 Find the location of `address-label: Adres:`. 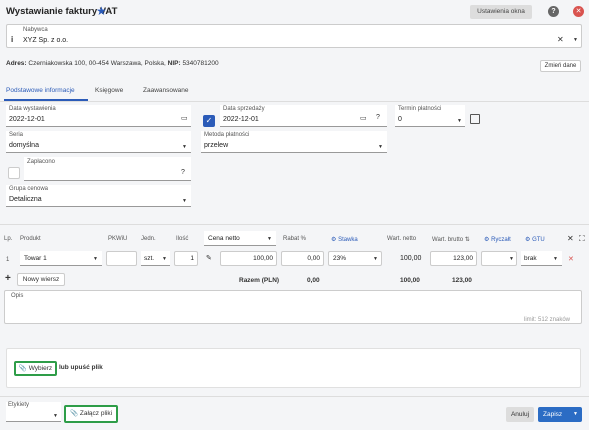

address-label: Adres: is located at coordinates (16, 63).